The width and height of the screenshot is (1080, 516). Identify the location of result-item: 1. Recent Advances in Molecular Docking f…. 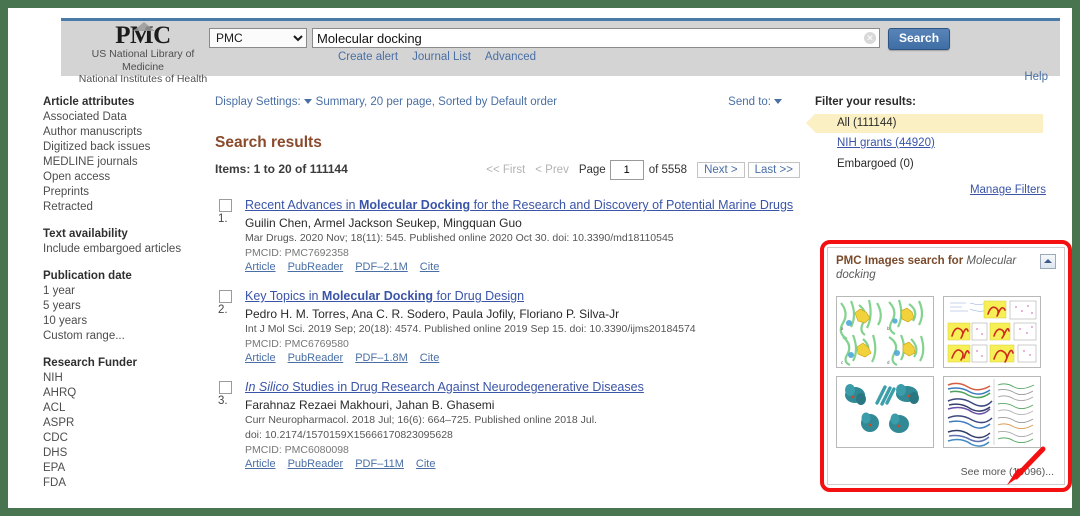
(507, 235).